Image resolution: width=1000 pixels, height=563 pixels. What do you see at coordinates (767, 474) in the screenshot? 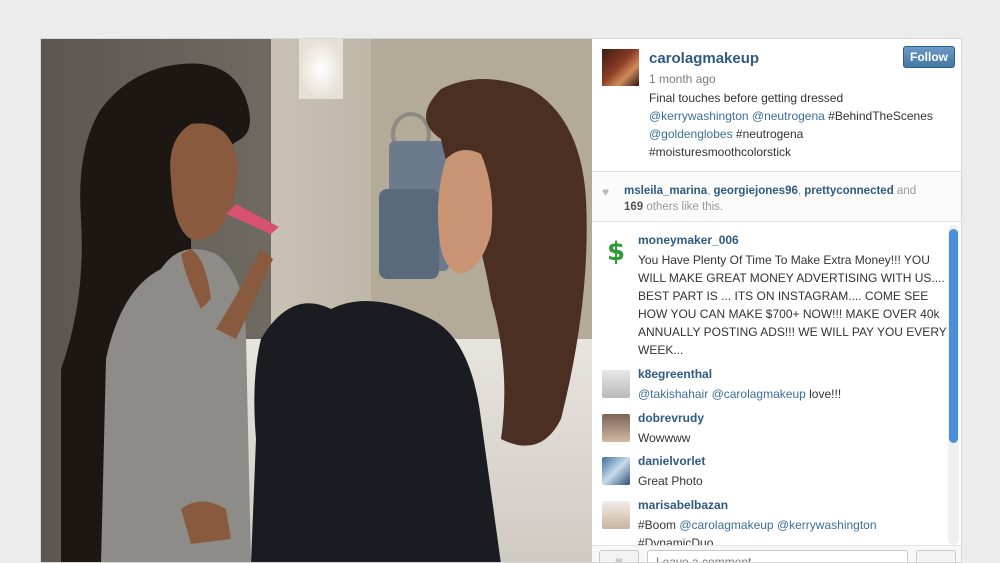
I see `comment-item: danielvorlet Great Photo` at bounding box center [767, 474].